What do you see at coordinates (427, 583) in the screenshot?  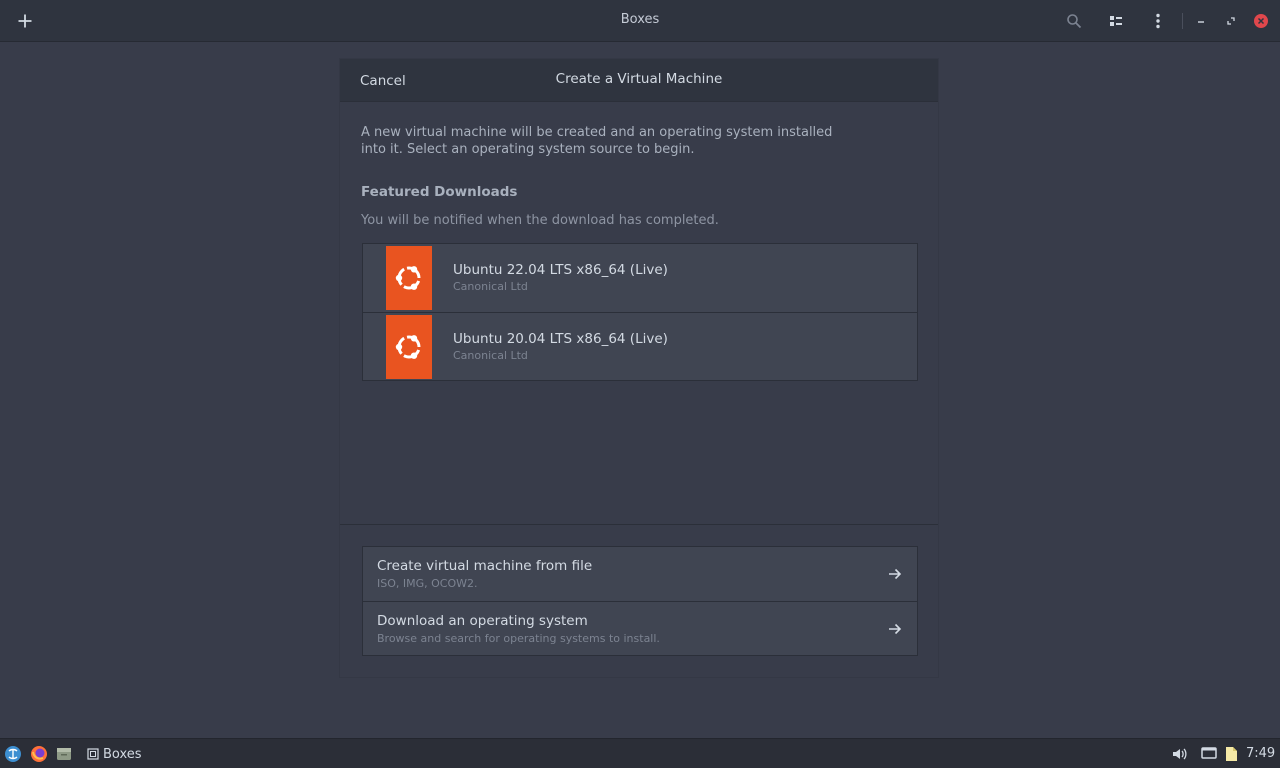 I see `action-subtitle: ISO, IMG, OCOW2.` at bounding box center [427, 583].